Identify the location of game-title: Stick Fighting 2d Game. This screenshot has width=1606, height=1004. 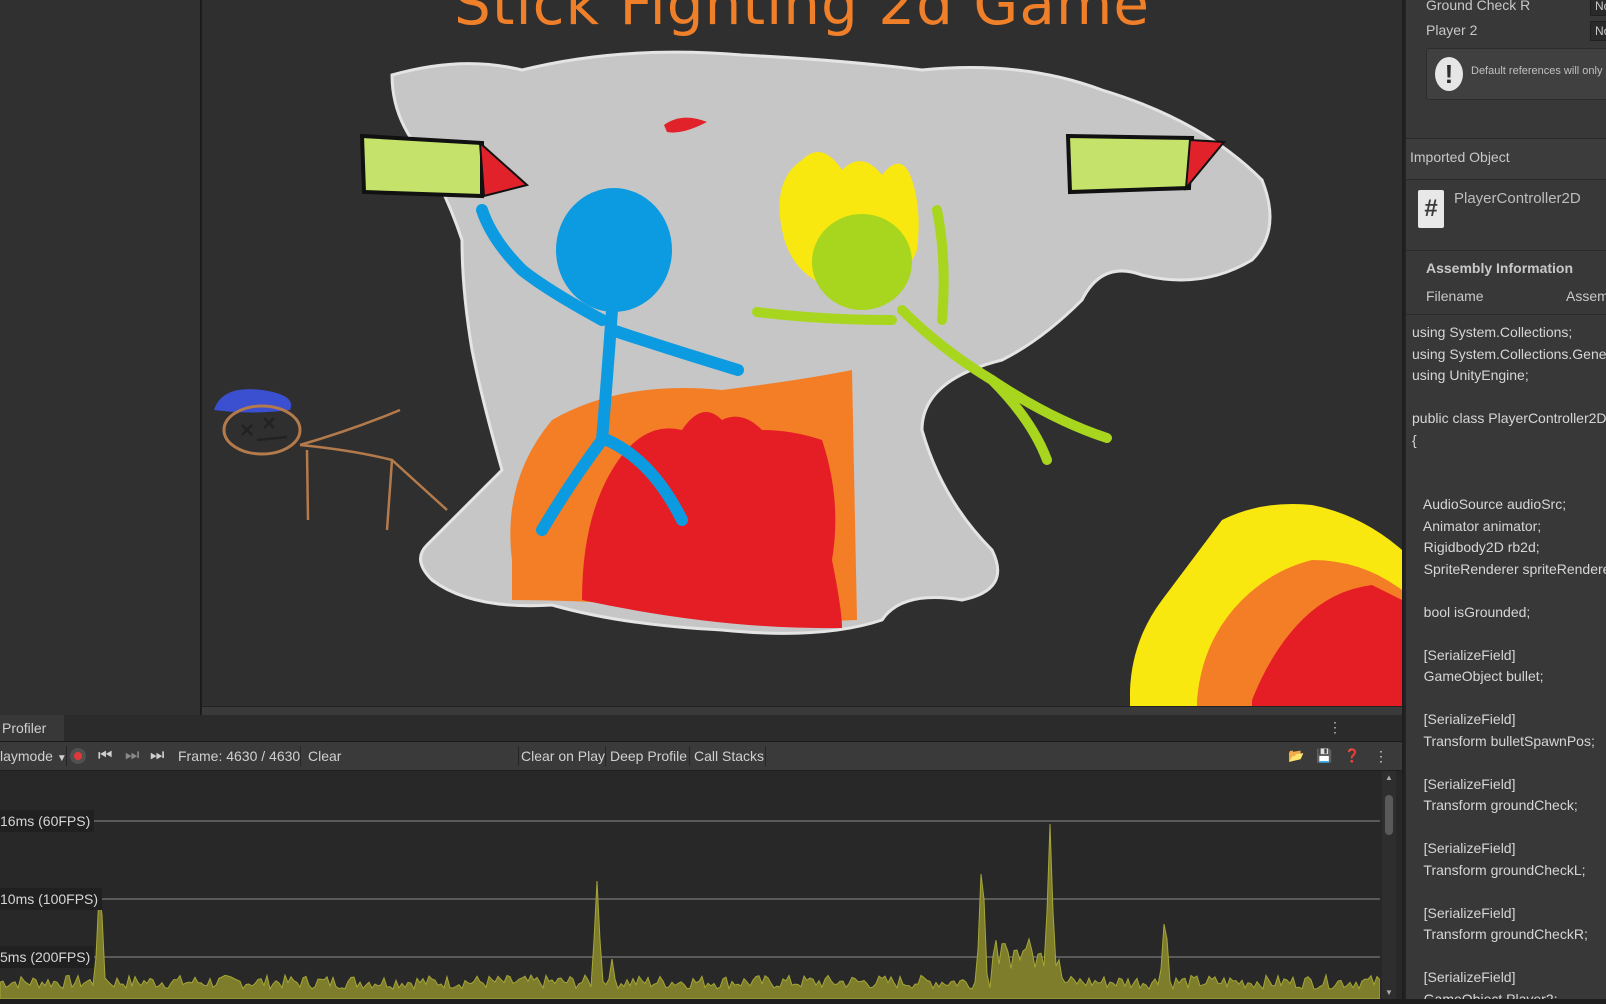
(802, 19).